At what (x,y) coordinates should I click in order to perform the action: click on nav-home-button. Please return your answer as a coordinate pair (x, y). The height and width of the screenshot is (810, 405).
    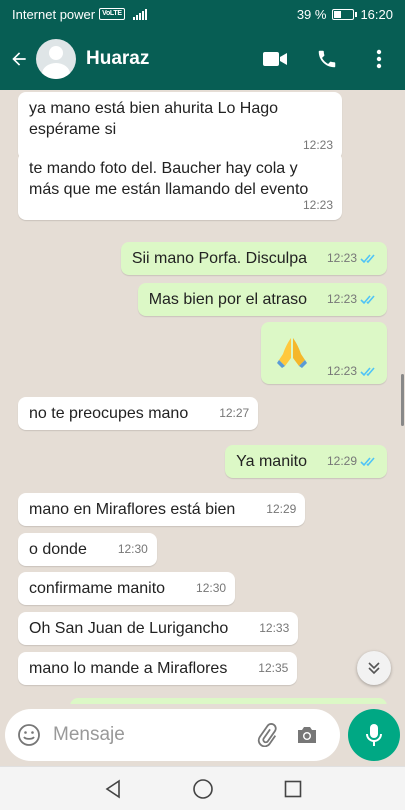
    Looking at the image, I should click on (203, 789).